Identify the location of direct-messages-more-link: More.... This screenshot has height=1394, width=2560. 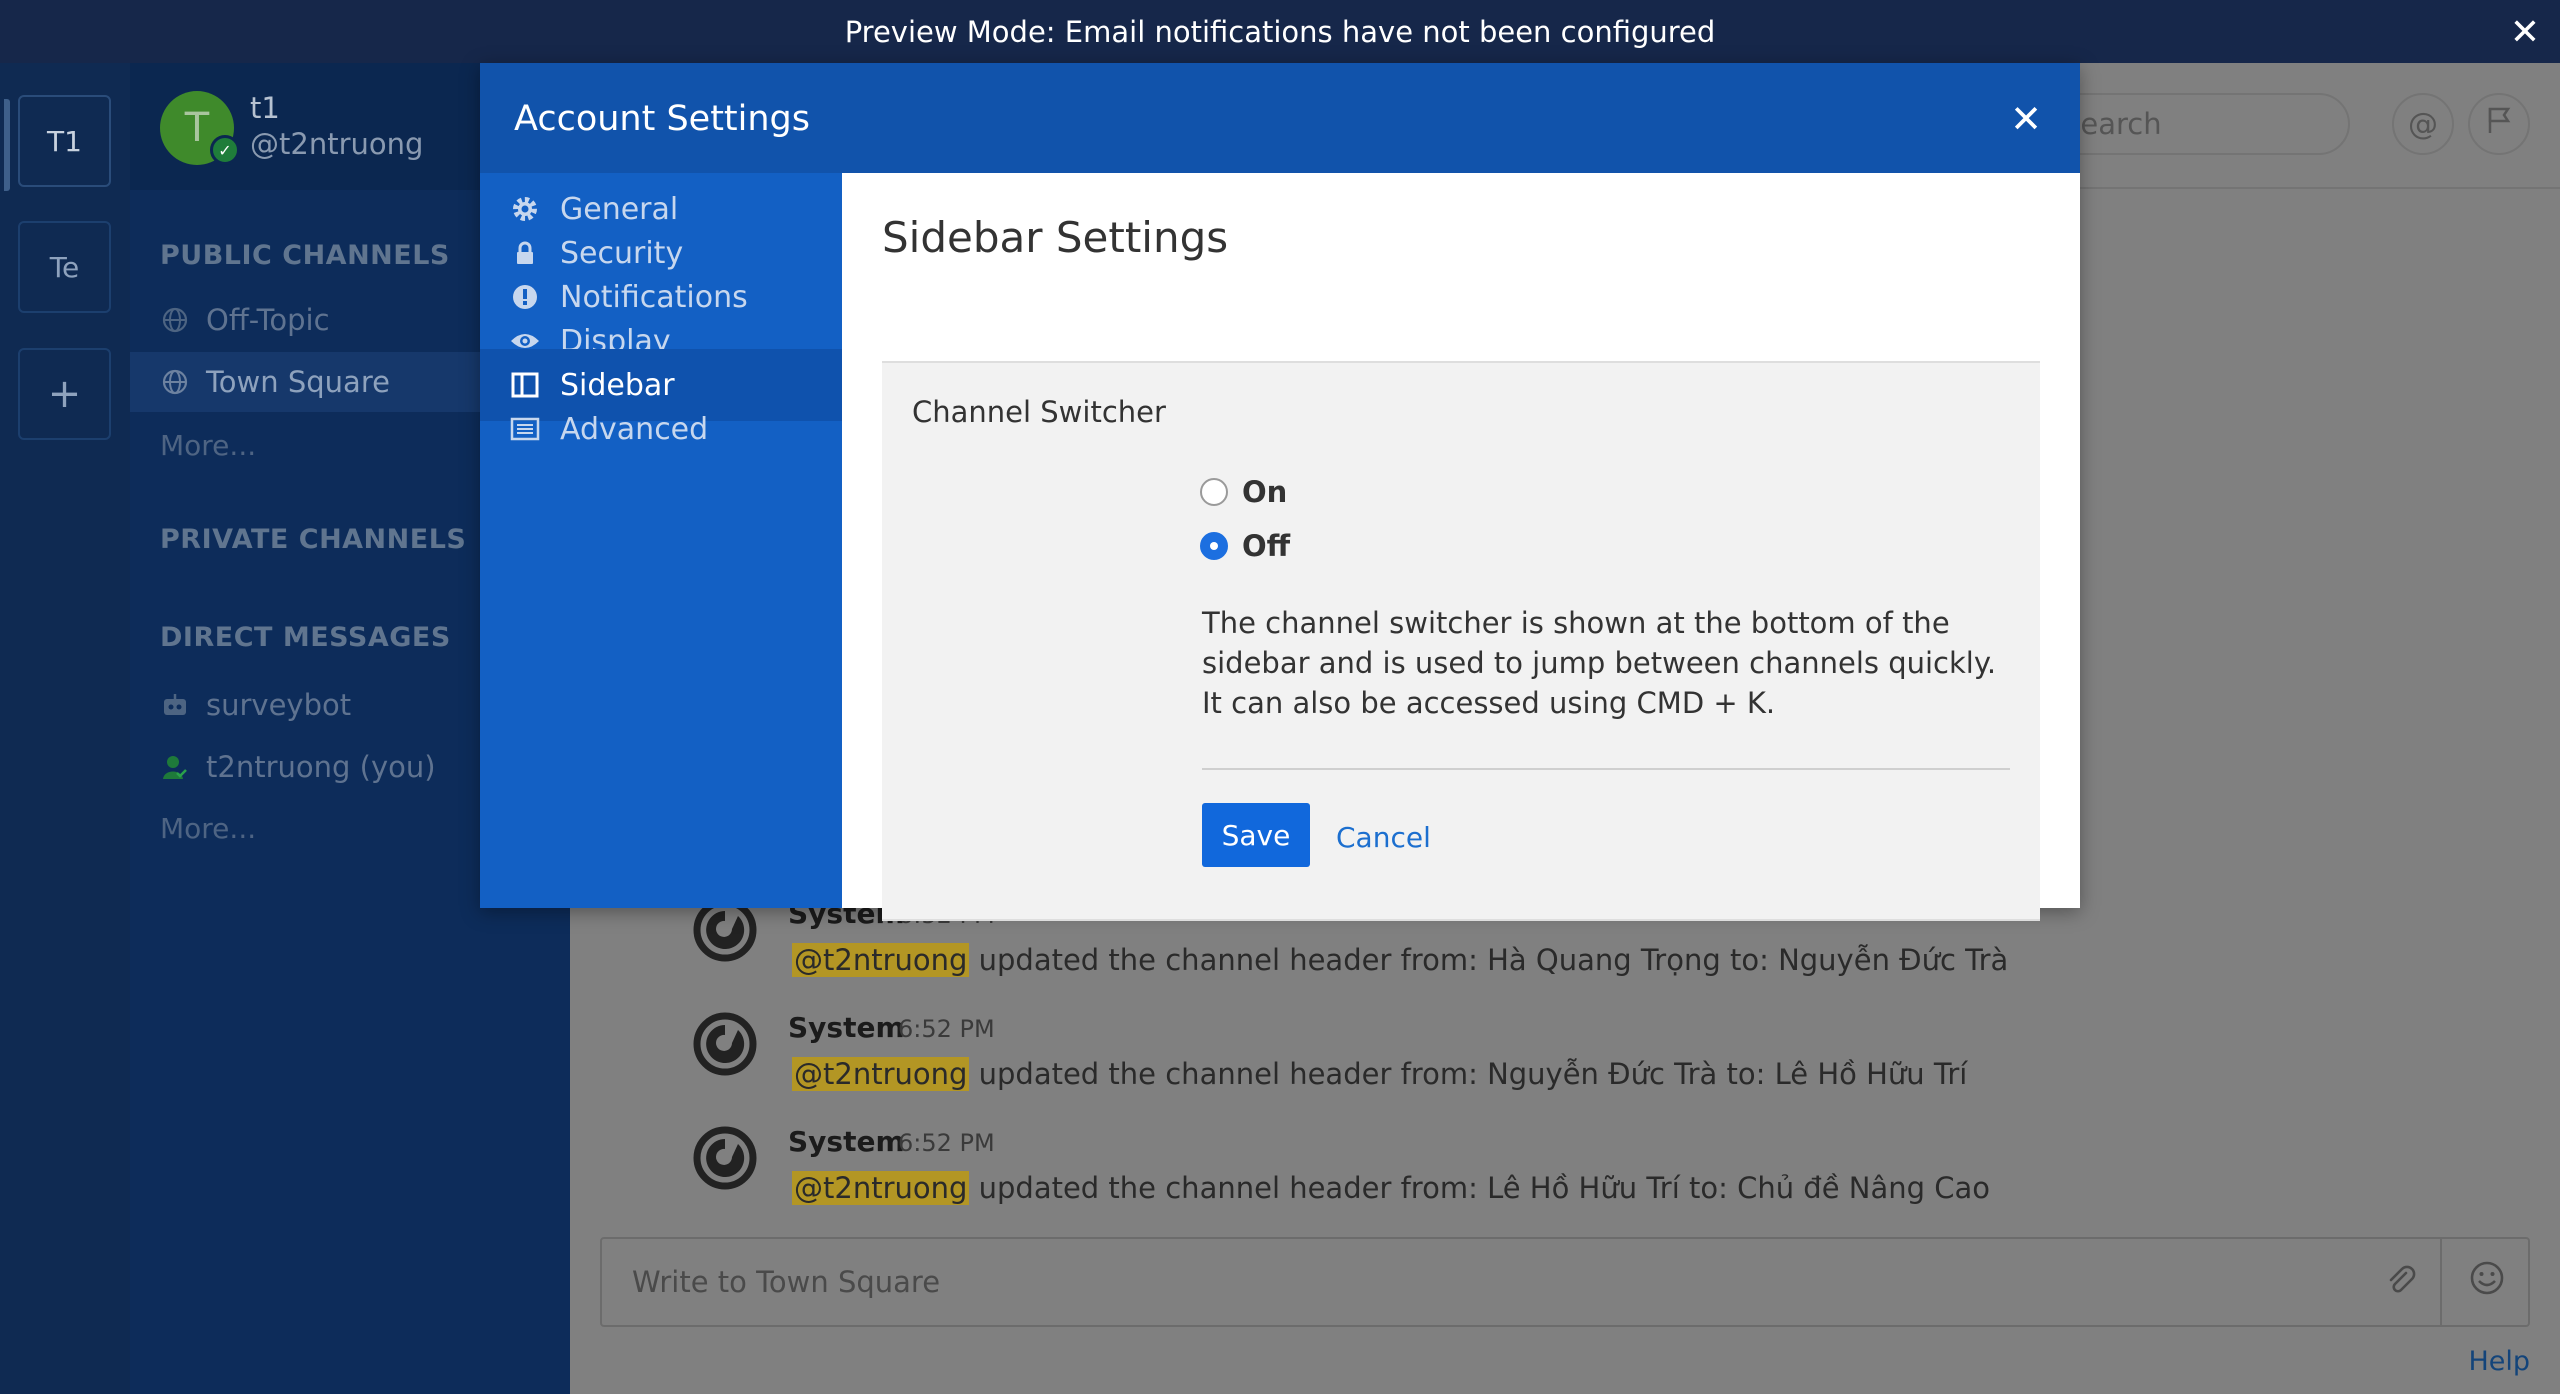
(208, 828).